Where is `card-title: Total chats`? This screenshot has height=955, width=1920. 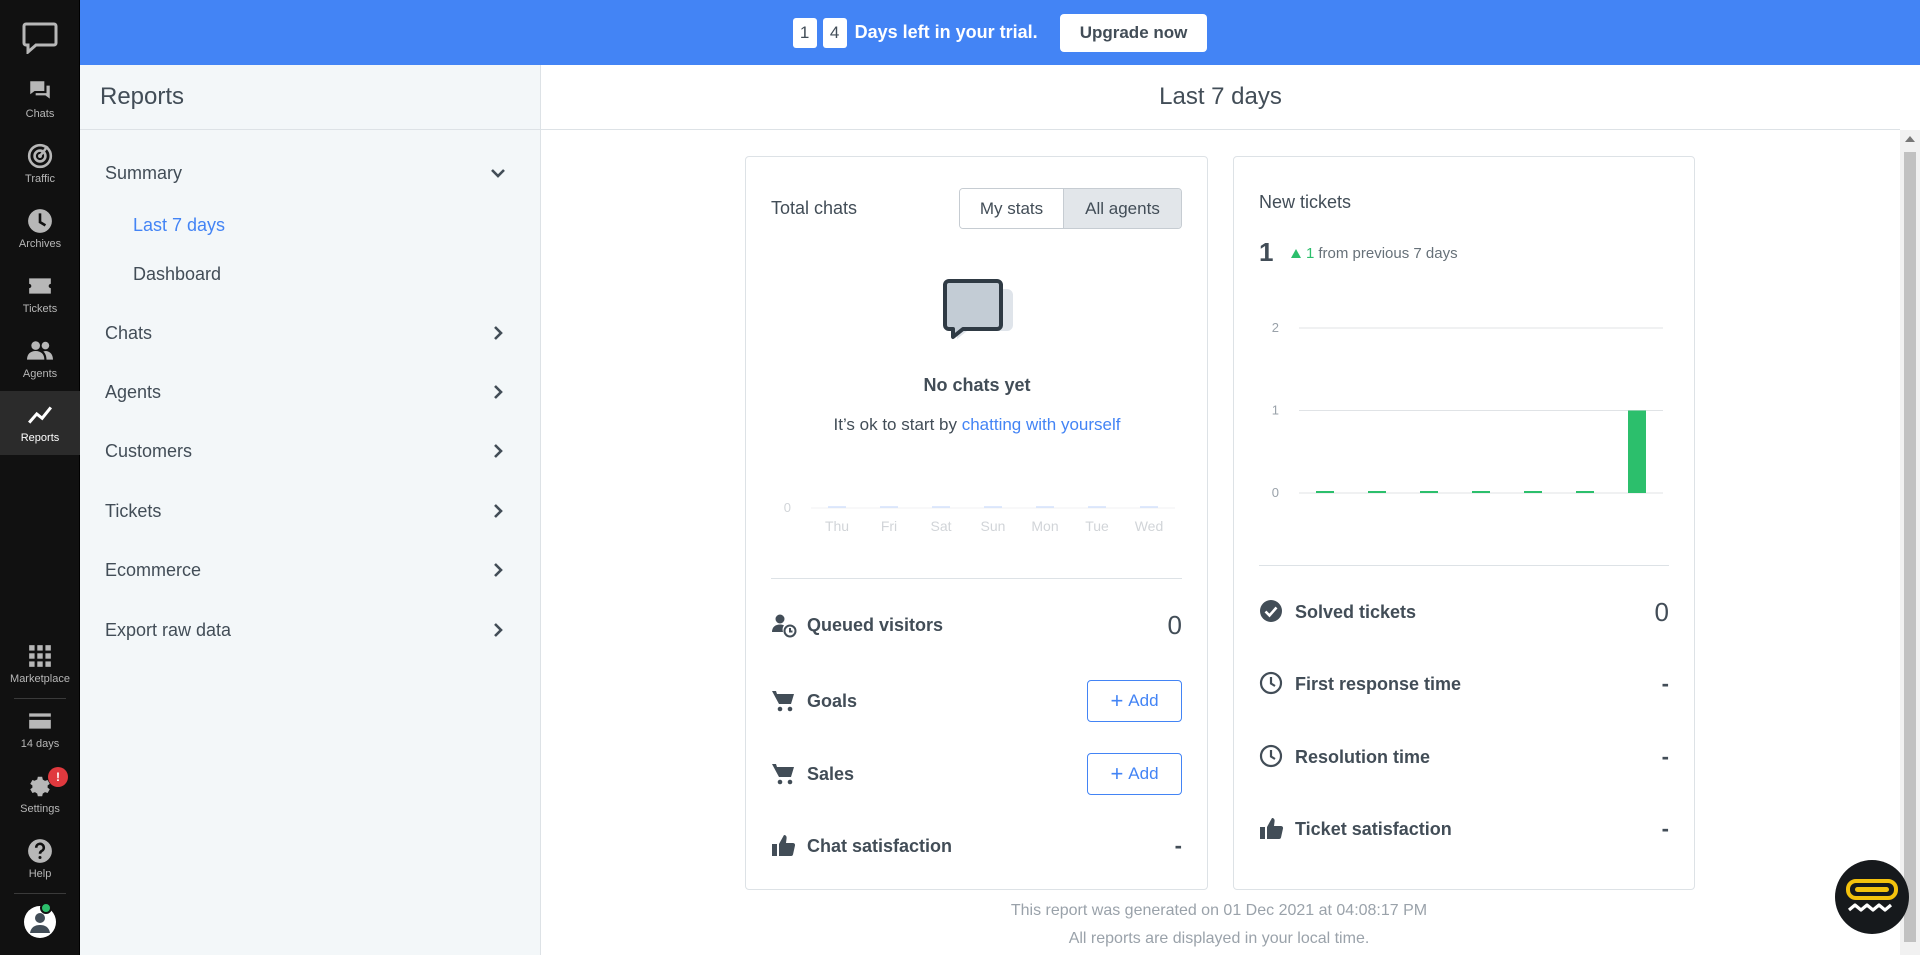 card-title: Total chats is located at coordinates (814, 208).